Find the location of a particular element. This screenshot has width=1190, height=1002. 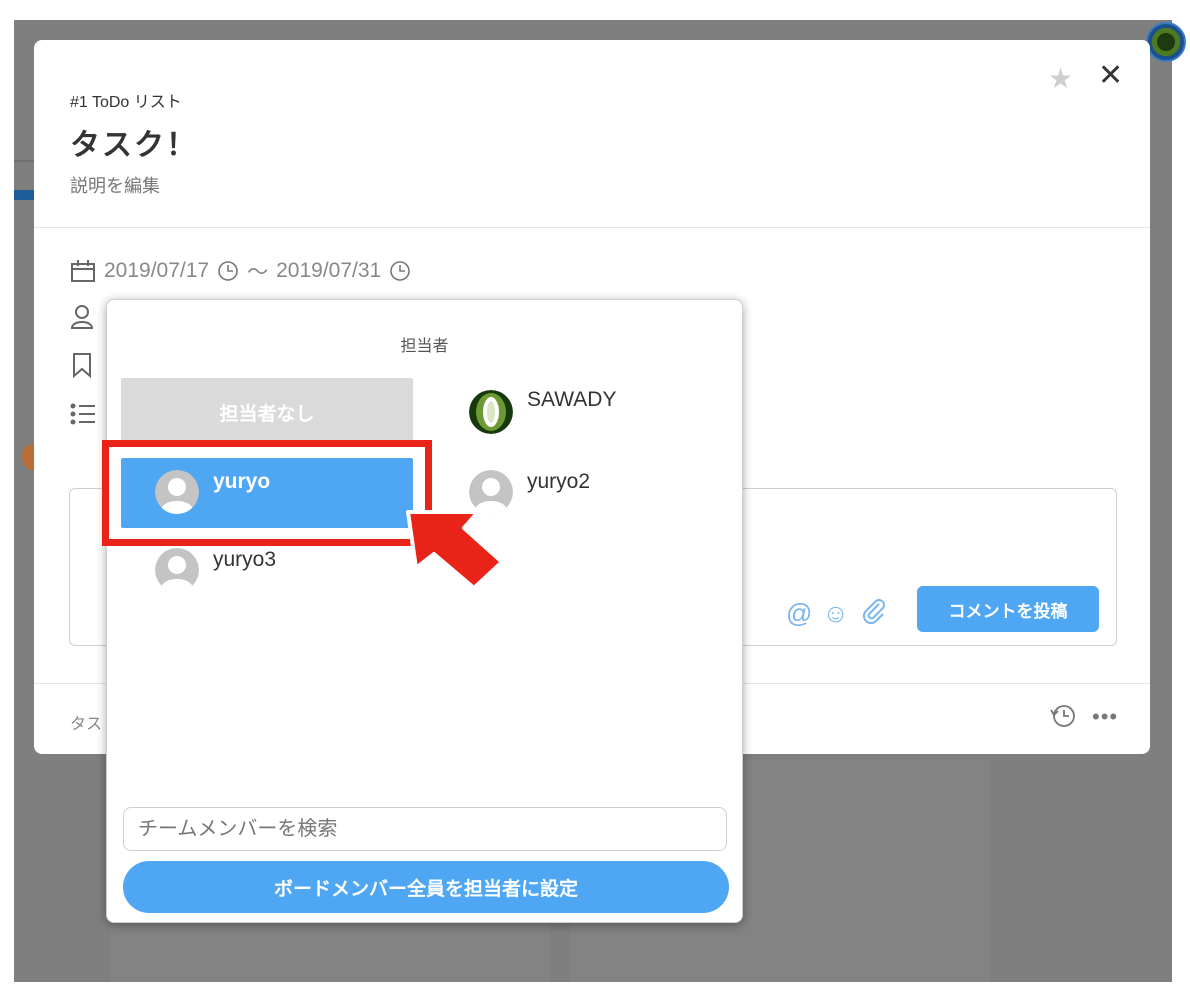

post-comment-button: コメントを投稿 is located at coordinates (1008, 609).